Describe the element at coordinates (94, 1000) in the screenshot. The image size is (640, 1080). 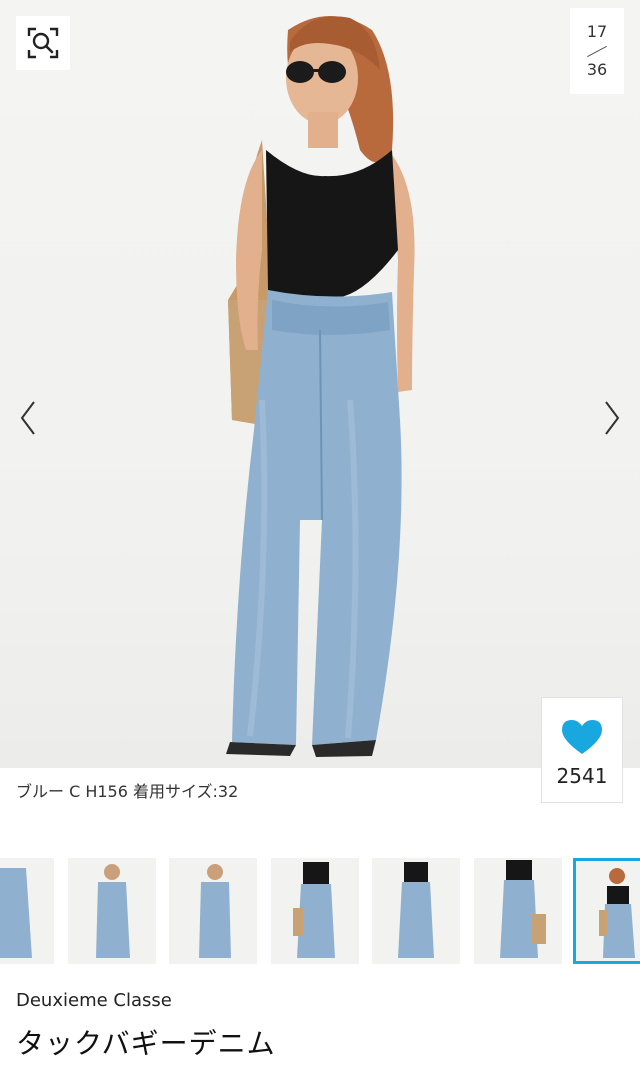
I see `brand-name: Deuxieme Classe` at that location.